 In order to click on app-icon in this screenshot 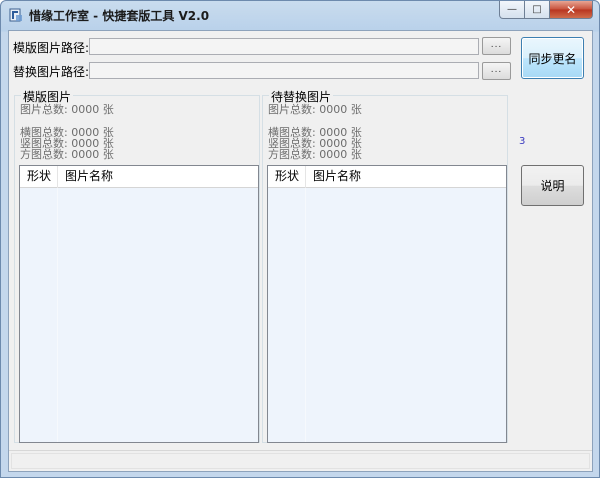, I will do `click(15, 15)`.